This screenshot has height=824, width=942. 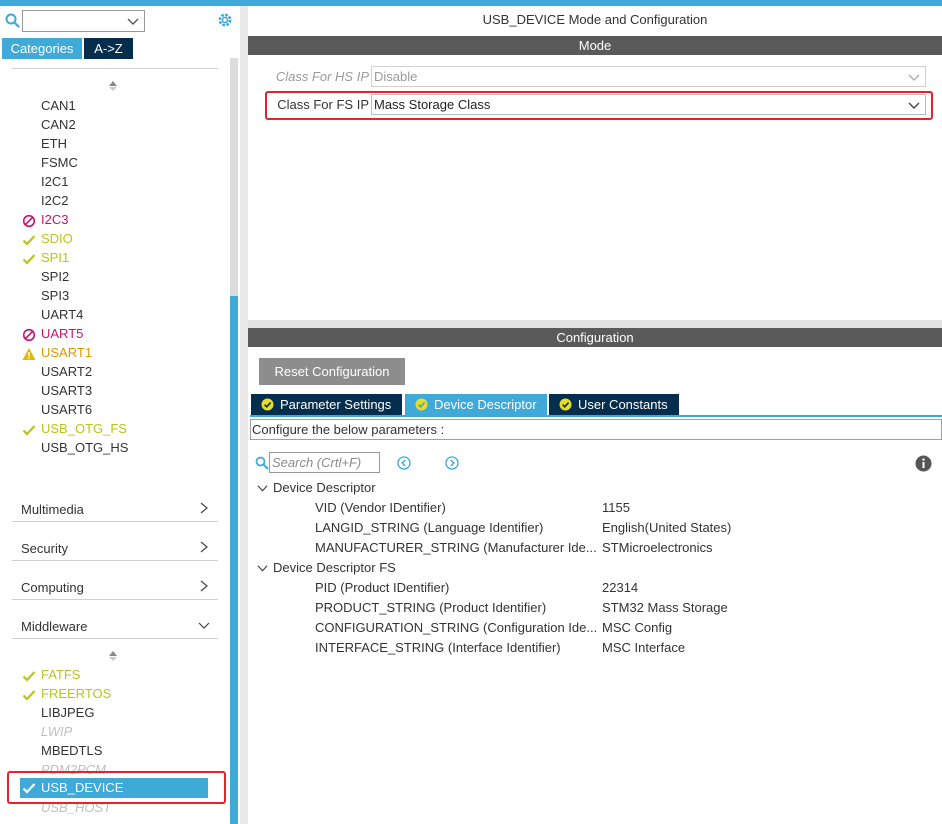 I want to click on peripheral-item-usb_otg_fs: USB_OTG_FS, so click(x=112, y=429).